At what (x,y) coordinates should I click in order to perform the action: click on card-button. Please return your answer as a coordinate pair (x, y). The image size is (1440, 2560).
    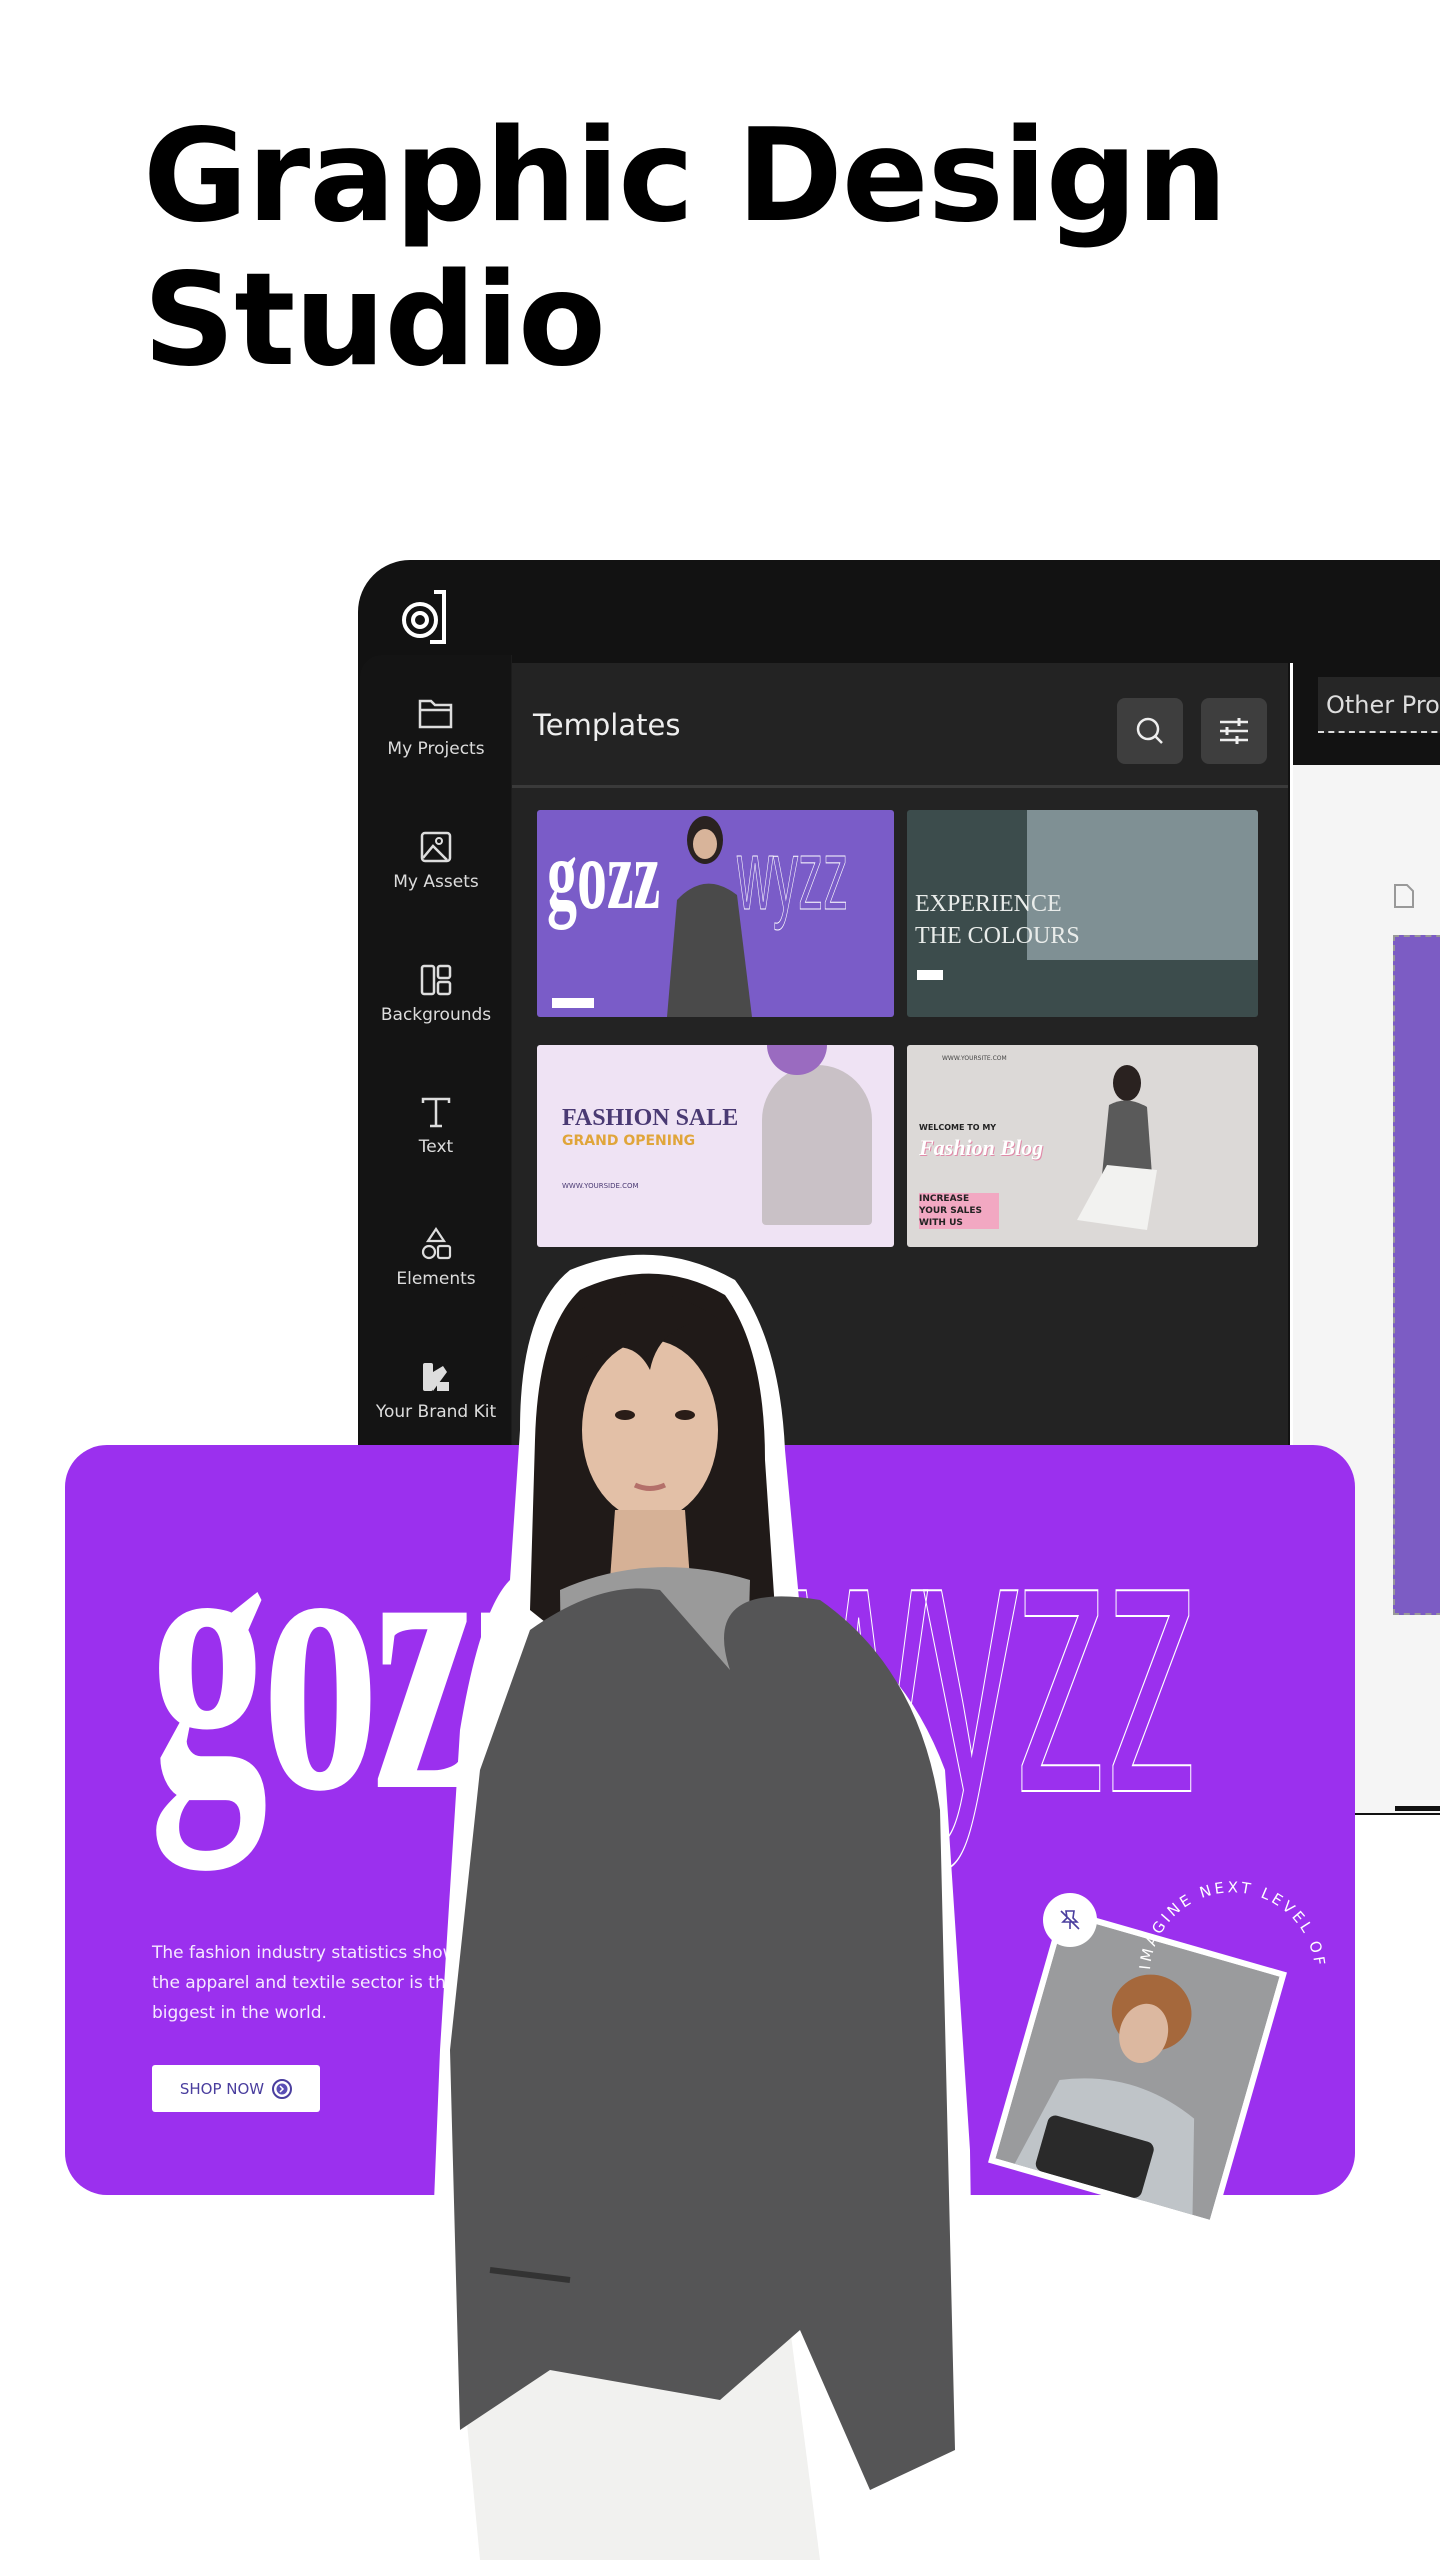
    Looking at the image, I should click on (930, 975).